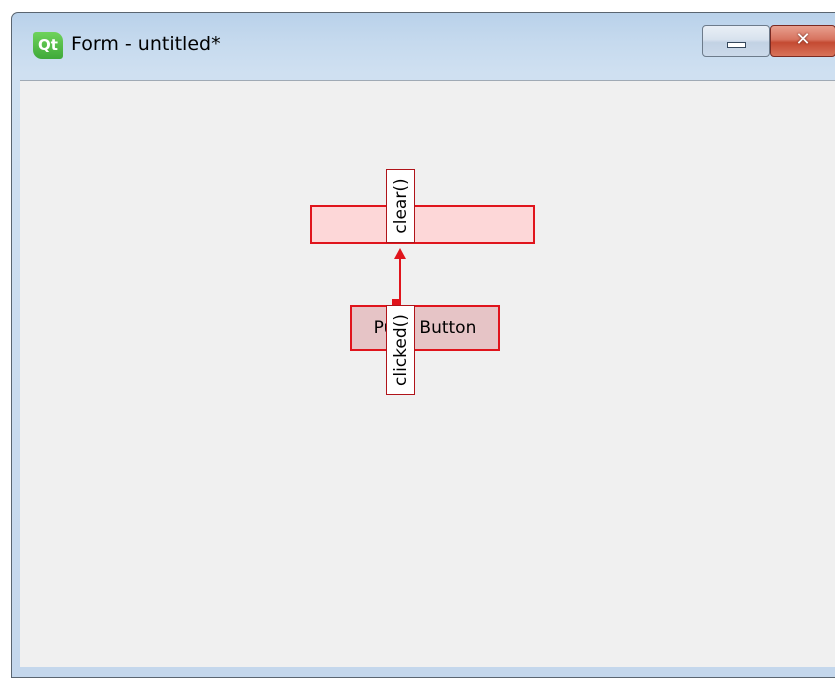  I want to click on signal-label-box: clicked(), so click(400, 350).